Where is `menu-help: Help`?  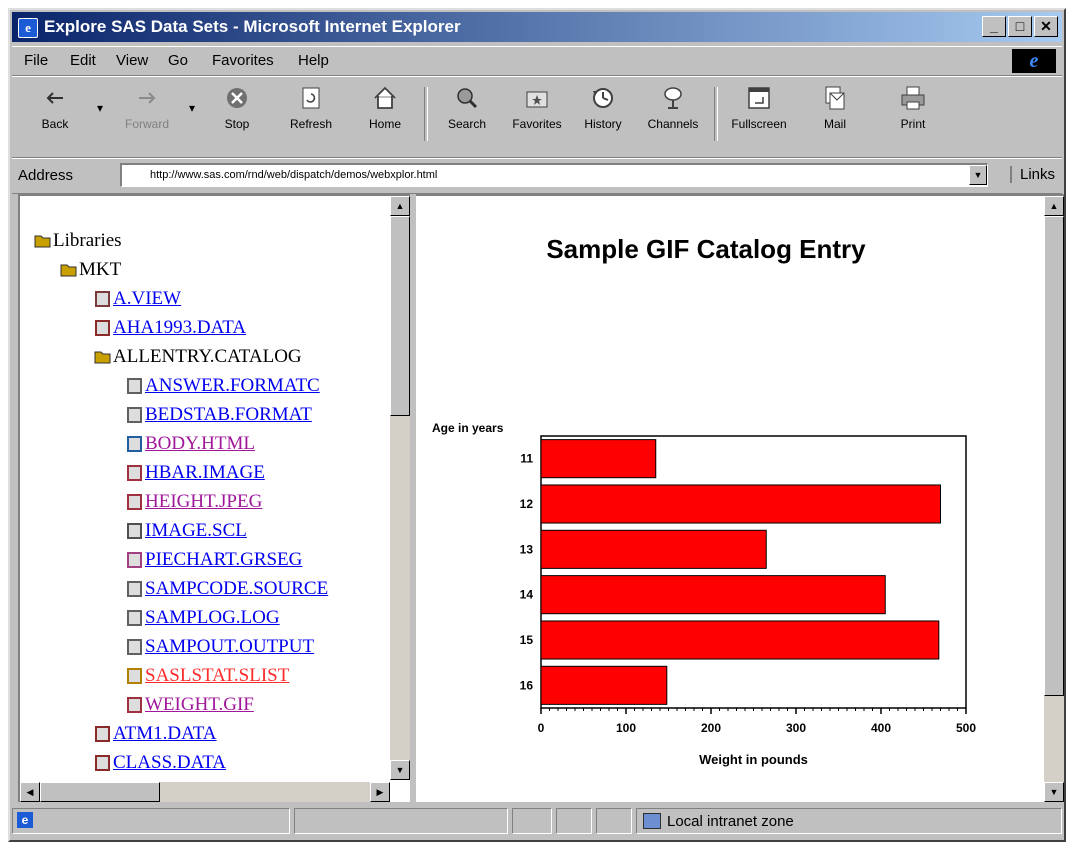
menu-help: Help is located at coordinates (313, 60).